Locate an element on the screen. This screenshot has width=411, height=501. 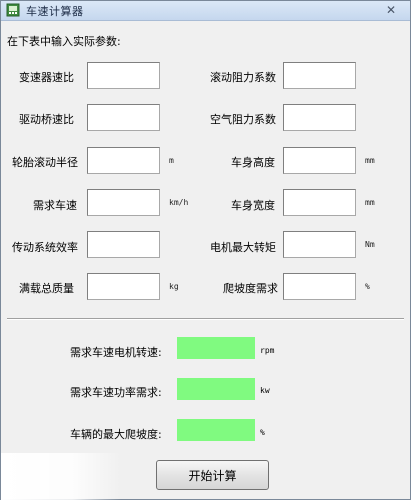
result-unit-power: kw is located at coordinates (265, 390).